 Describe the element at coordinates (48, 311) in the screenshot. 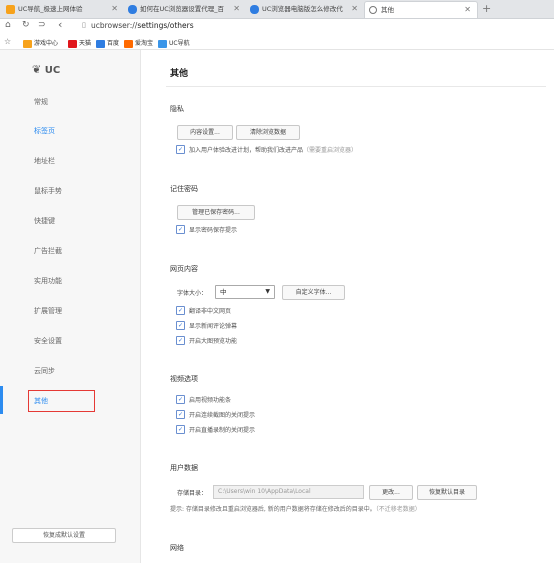

I see `sidebar-item-extensions: 扩展管理` at that location.